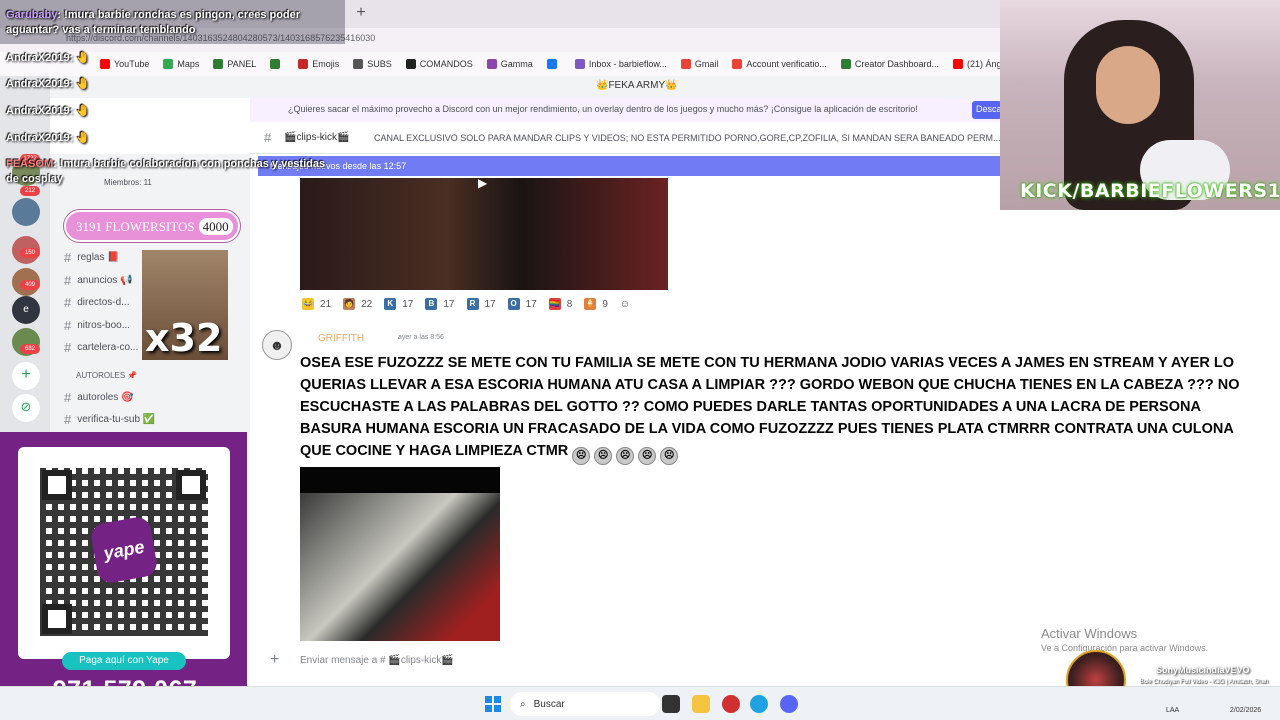 Image resolution: width=1280 pixels, height=720 pixels. I want to click on task-view-icon, so click(671, 704).